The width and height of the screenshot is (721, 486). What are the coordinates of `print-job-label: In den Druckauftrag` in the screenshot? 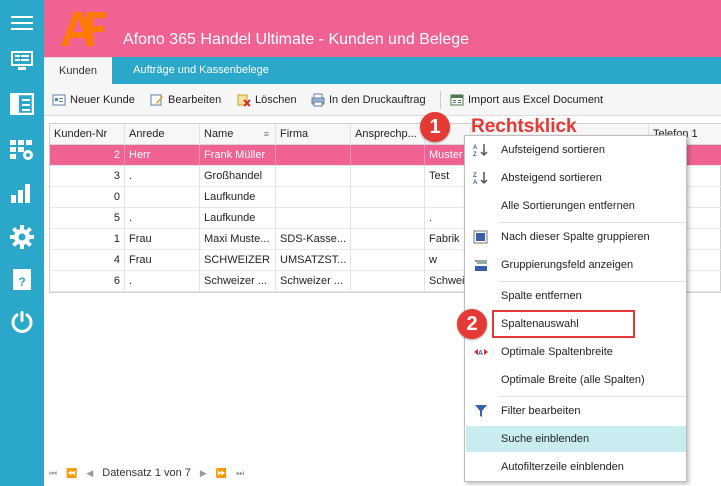 It's located at (377, 100).